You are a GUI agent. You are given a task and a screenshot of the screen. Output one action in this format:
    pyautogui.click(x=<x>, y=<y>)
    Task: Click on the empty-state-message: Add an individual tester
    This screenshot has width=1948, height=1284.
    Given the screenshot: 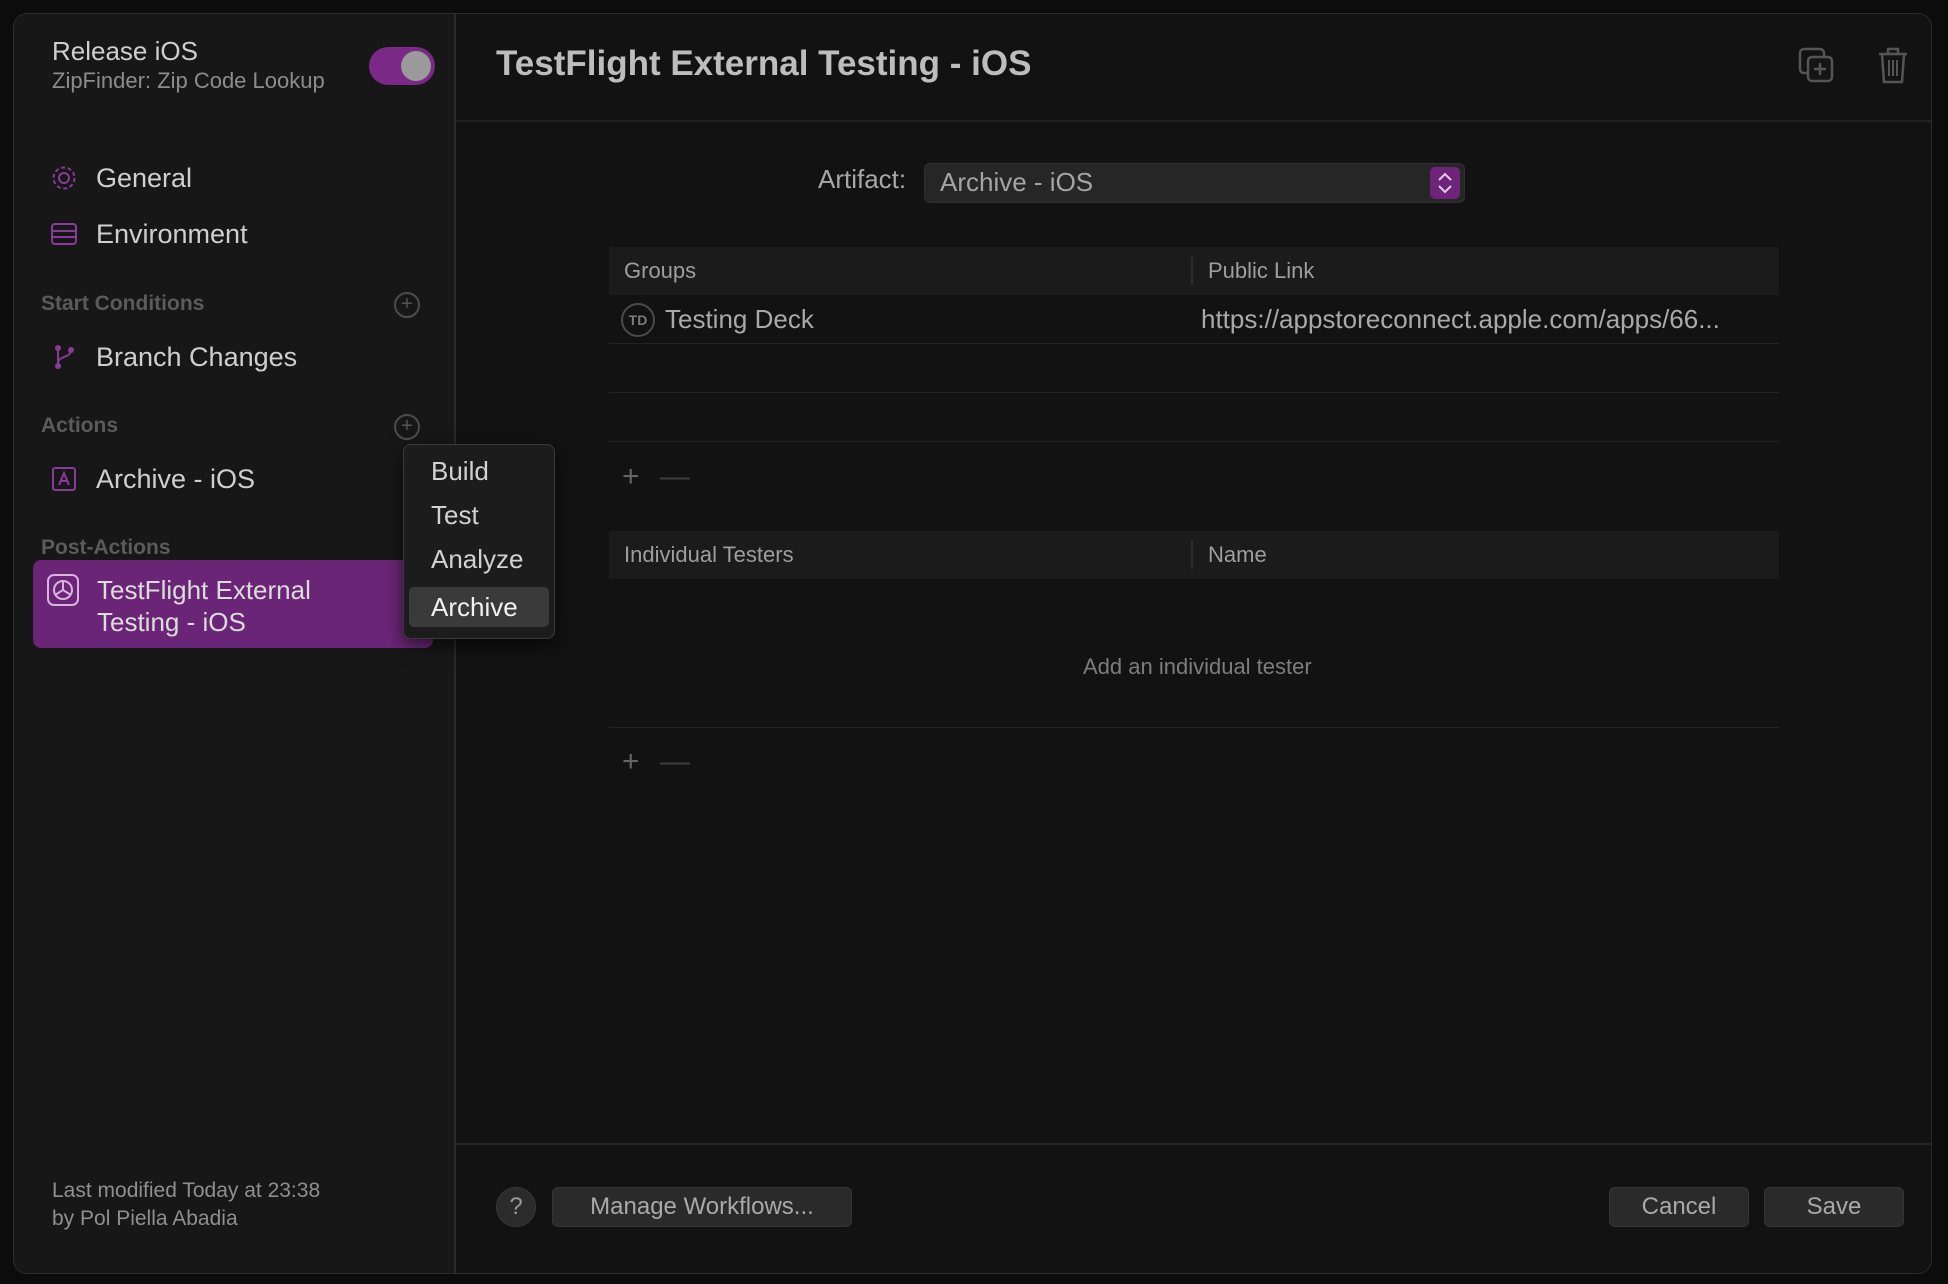 What is the action you would take?
    pyautogui.click(x=1197, y=667)
    